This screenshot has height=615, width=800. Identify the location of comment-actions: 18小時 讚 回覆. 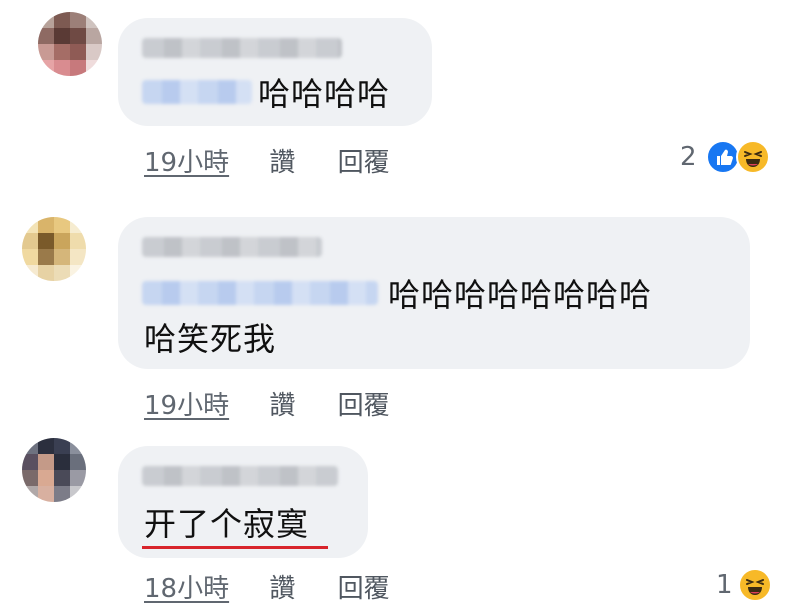
(267, 586).